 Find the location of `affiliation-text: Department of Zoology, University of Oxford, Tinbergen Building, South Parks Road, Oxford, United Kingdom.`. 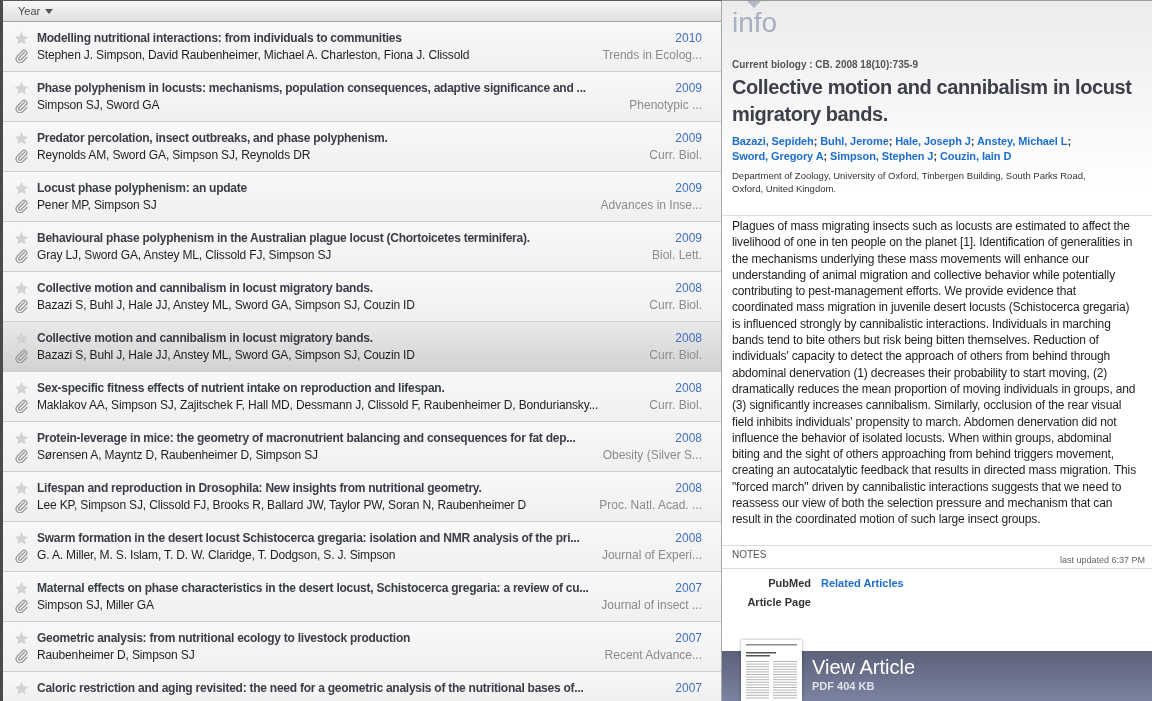

affiliation-text: Department of Zoology, University of Oxford, Tinbergen Building, South Parks Road, Oxford, United Kingdom. is located at coordinates (909, 182).